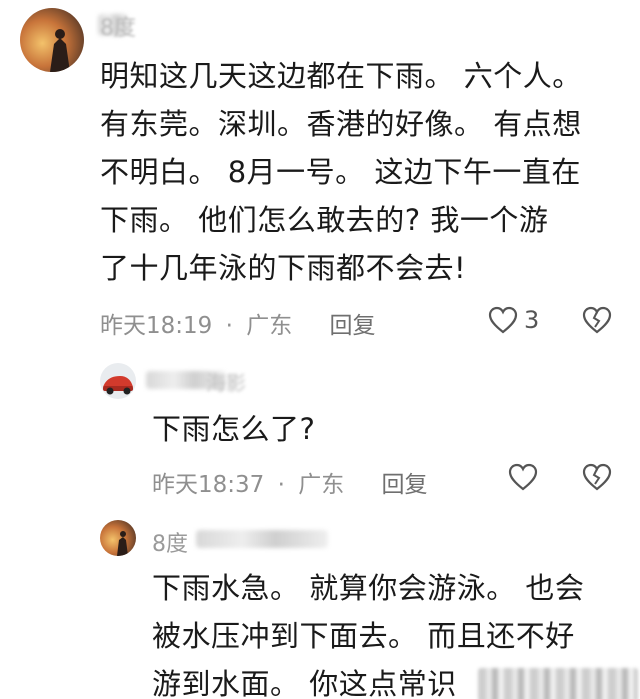 The image size is (640, 699). I want to click on comment-line: 被水压冲到下面去。 而且还不好, so click(363, 636).